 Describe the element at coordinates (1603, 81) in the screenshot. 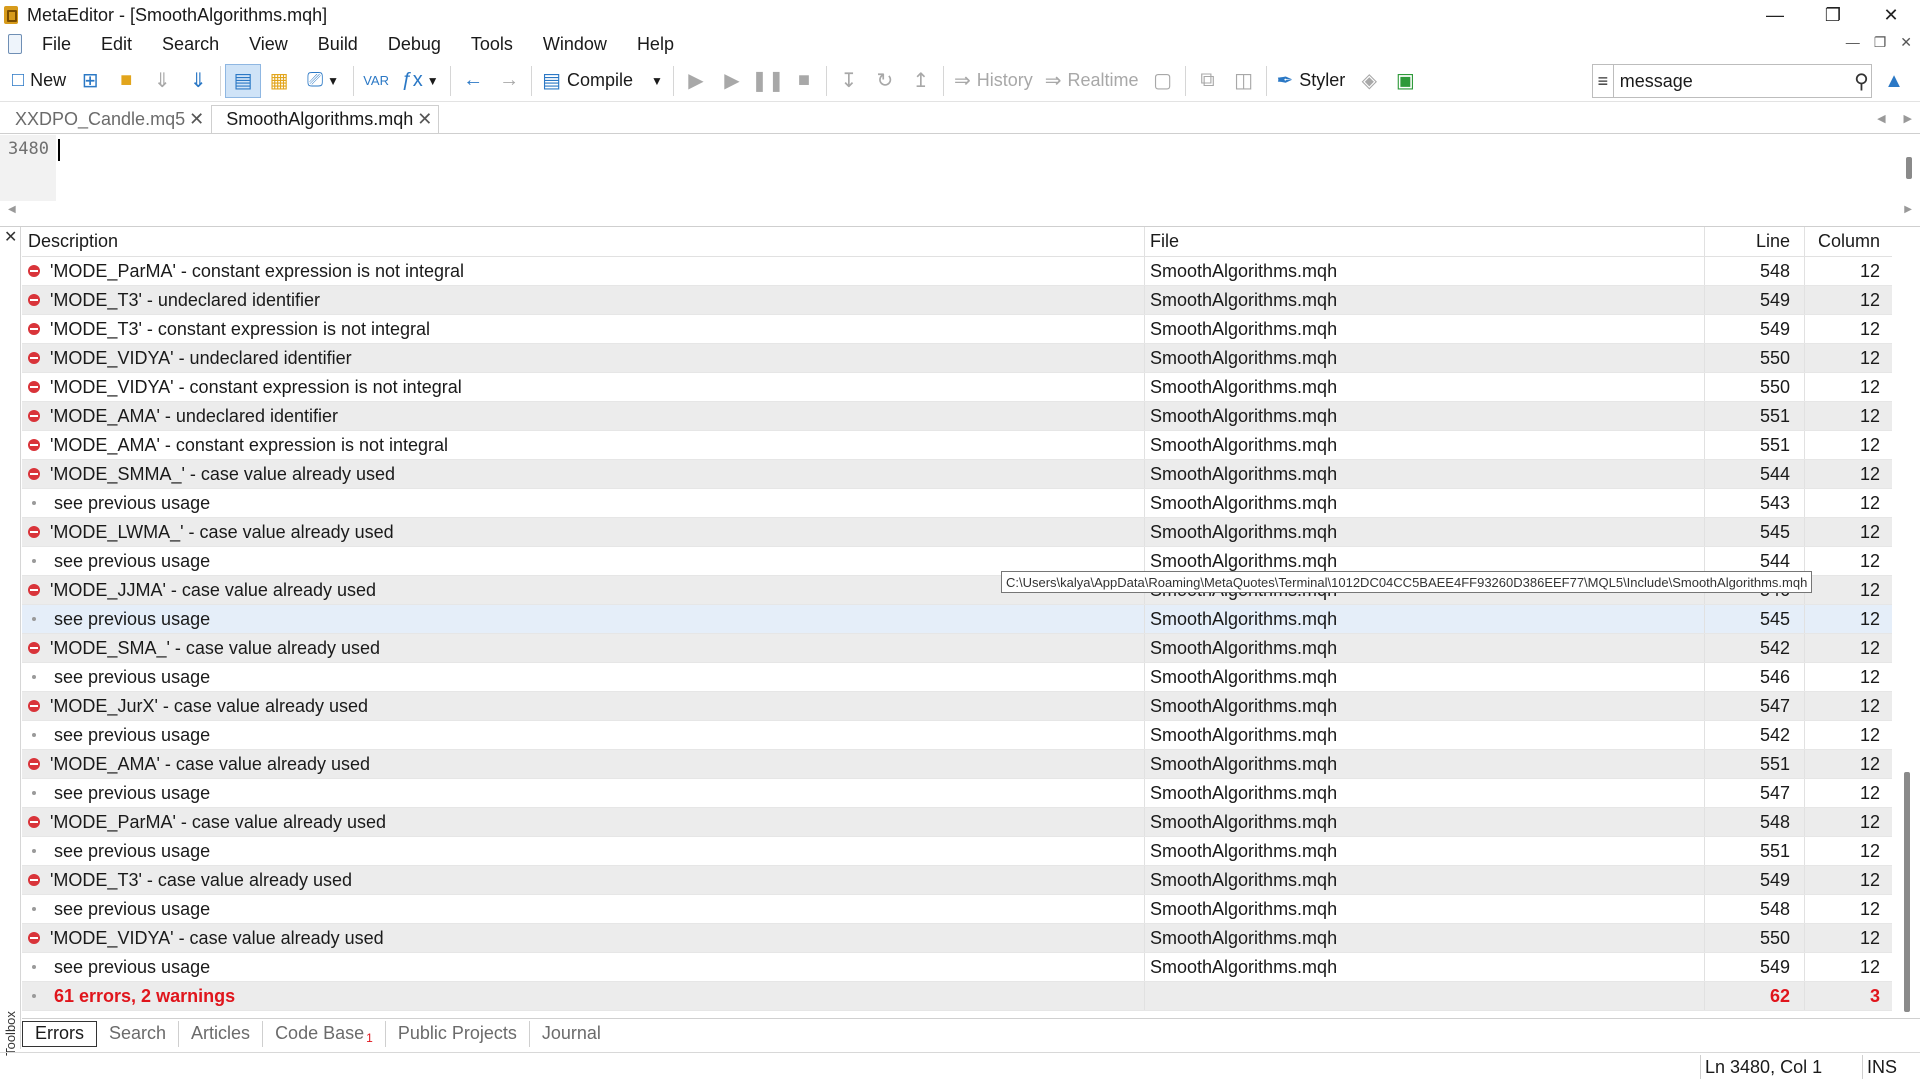

I see `search-settings-icon: ≡` at that location.